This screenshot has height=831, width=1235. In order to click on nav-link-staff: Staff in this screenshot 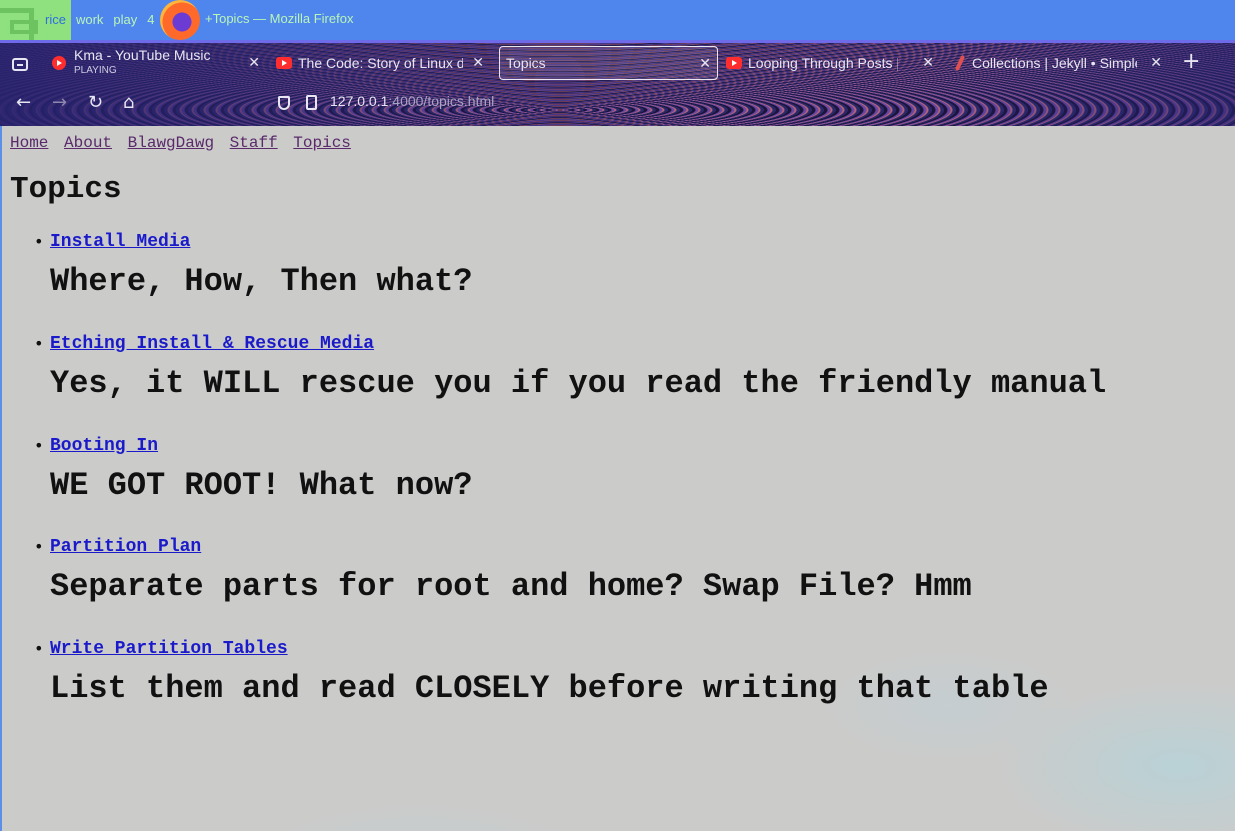, I will do `click(254, 143)`.